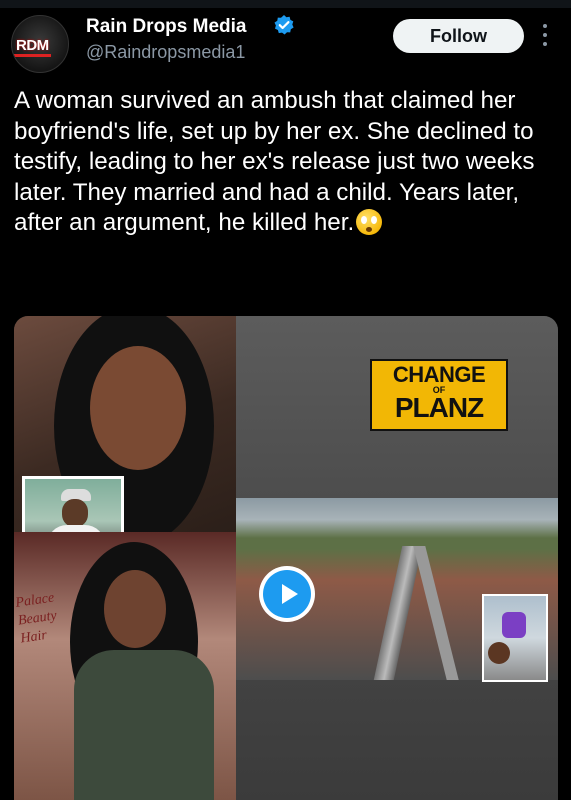 This screenshot has width=571, height=800. I want to click on logo-line-3: PLANZ, so click(439, 407).